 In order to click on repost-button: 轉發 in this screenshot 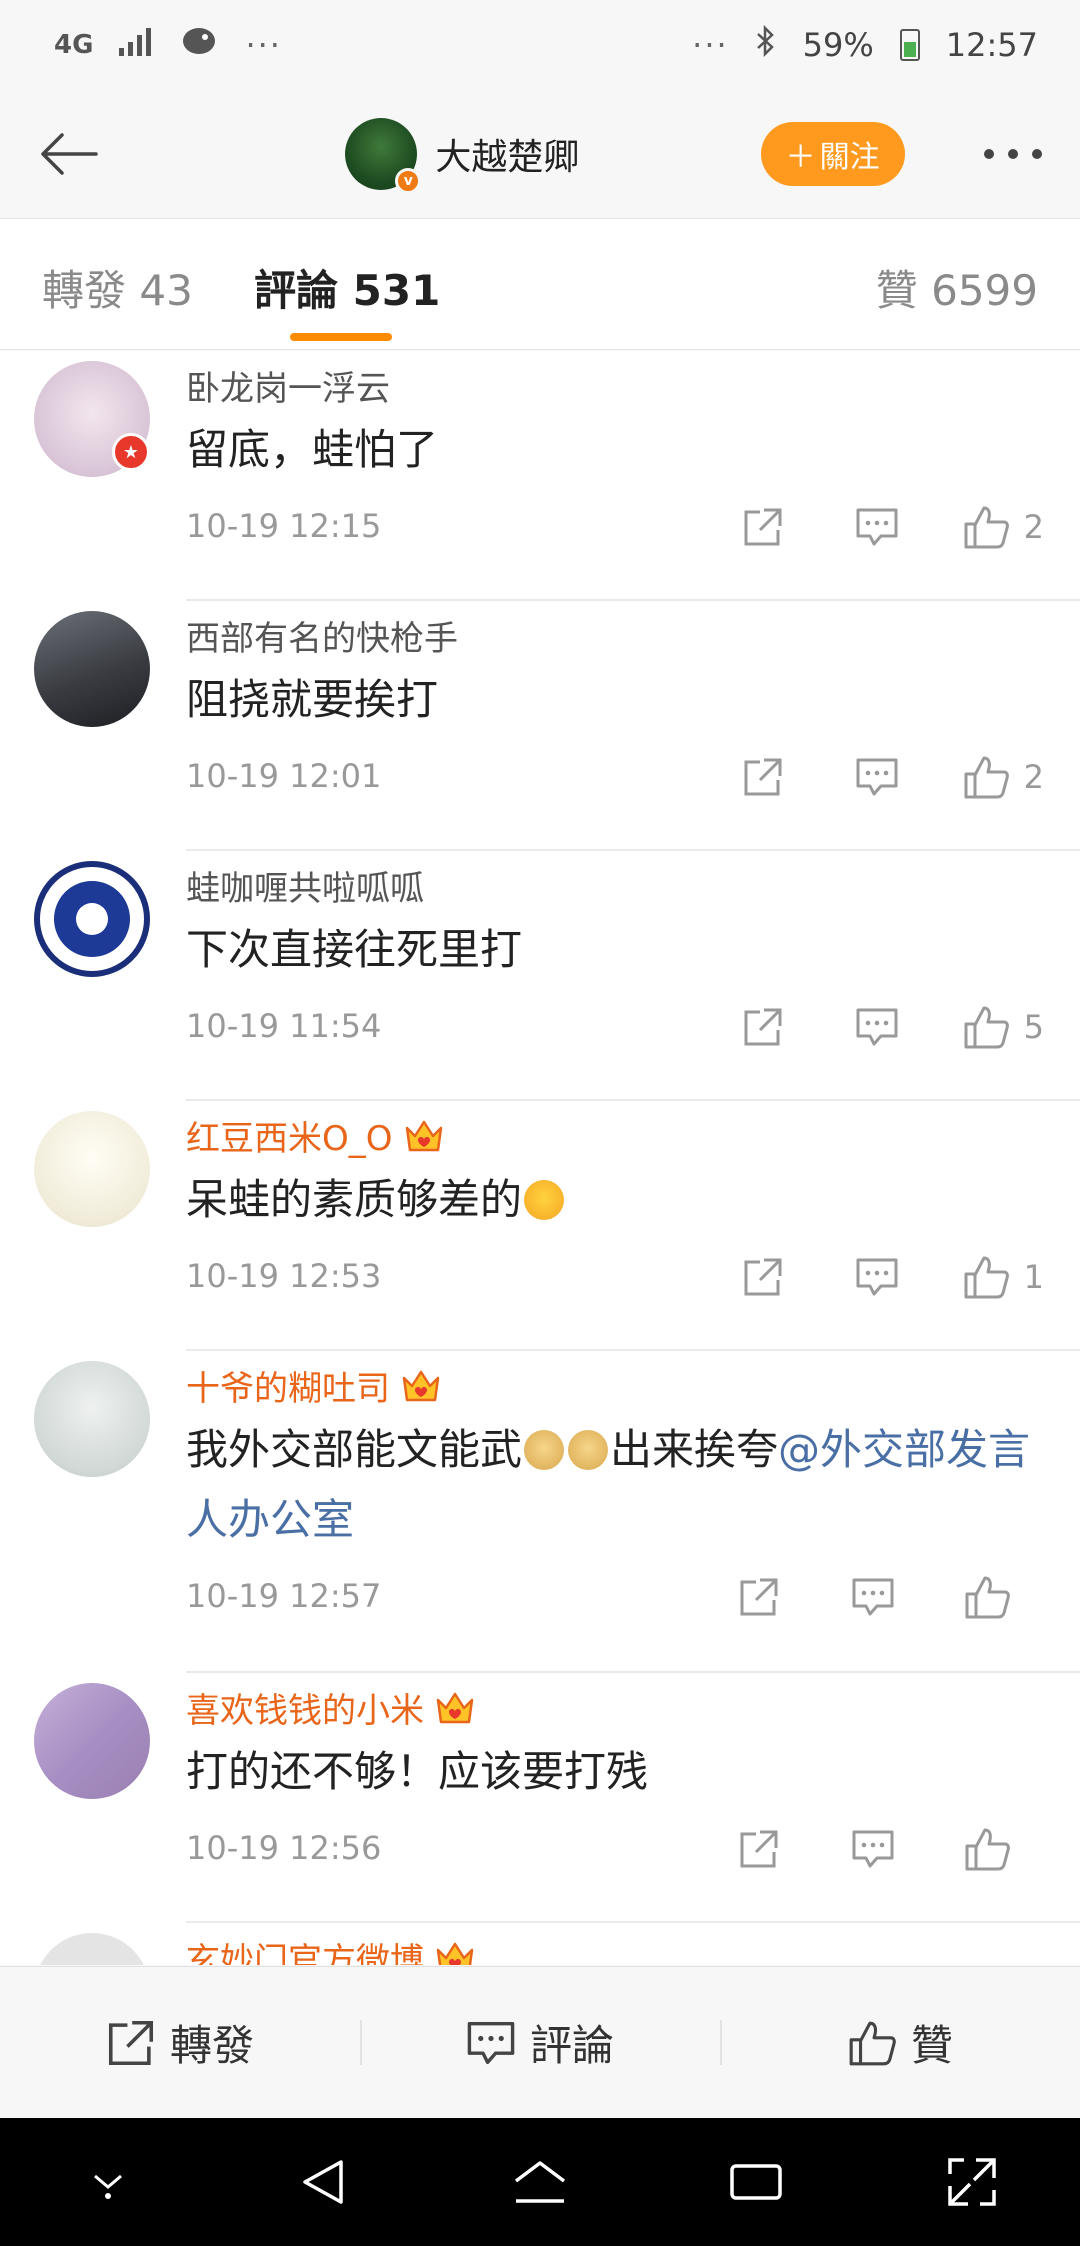, I will do `click(180, 2042)`.